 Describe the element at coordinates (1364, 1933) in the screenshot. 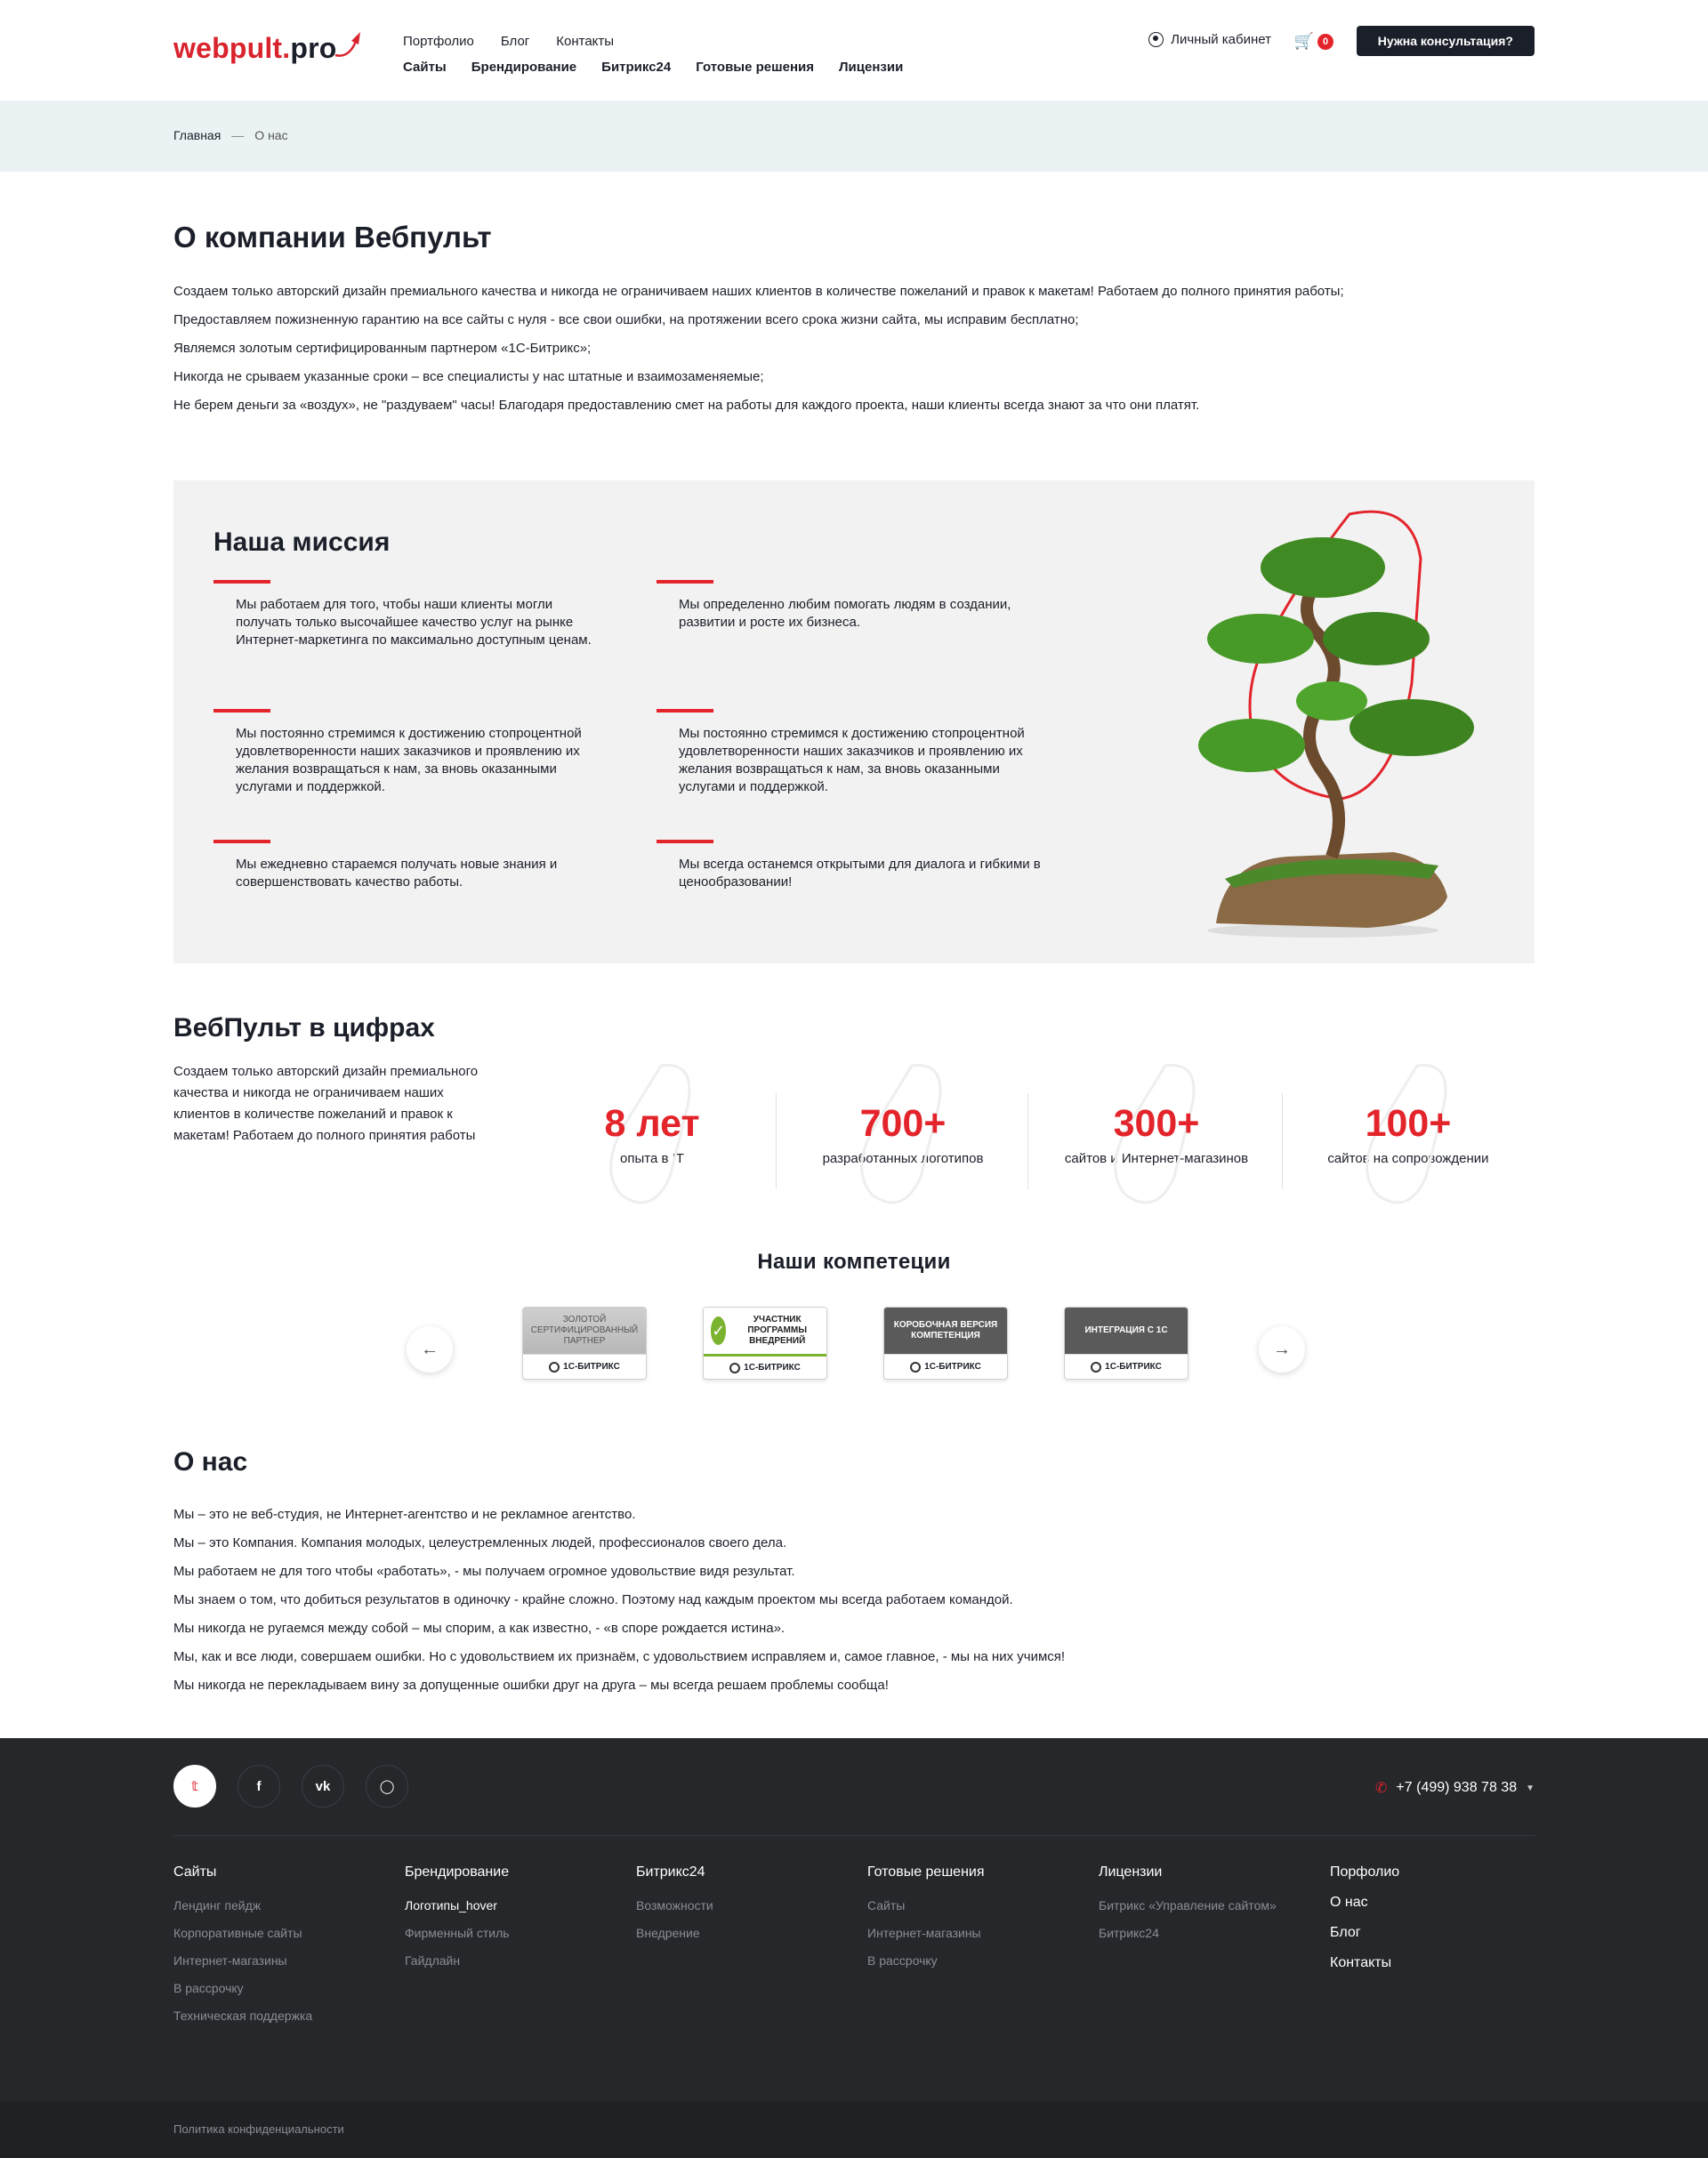

I see `footer-link-blog: Блог` at that location.